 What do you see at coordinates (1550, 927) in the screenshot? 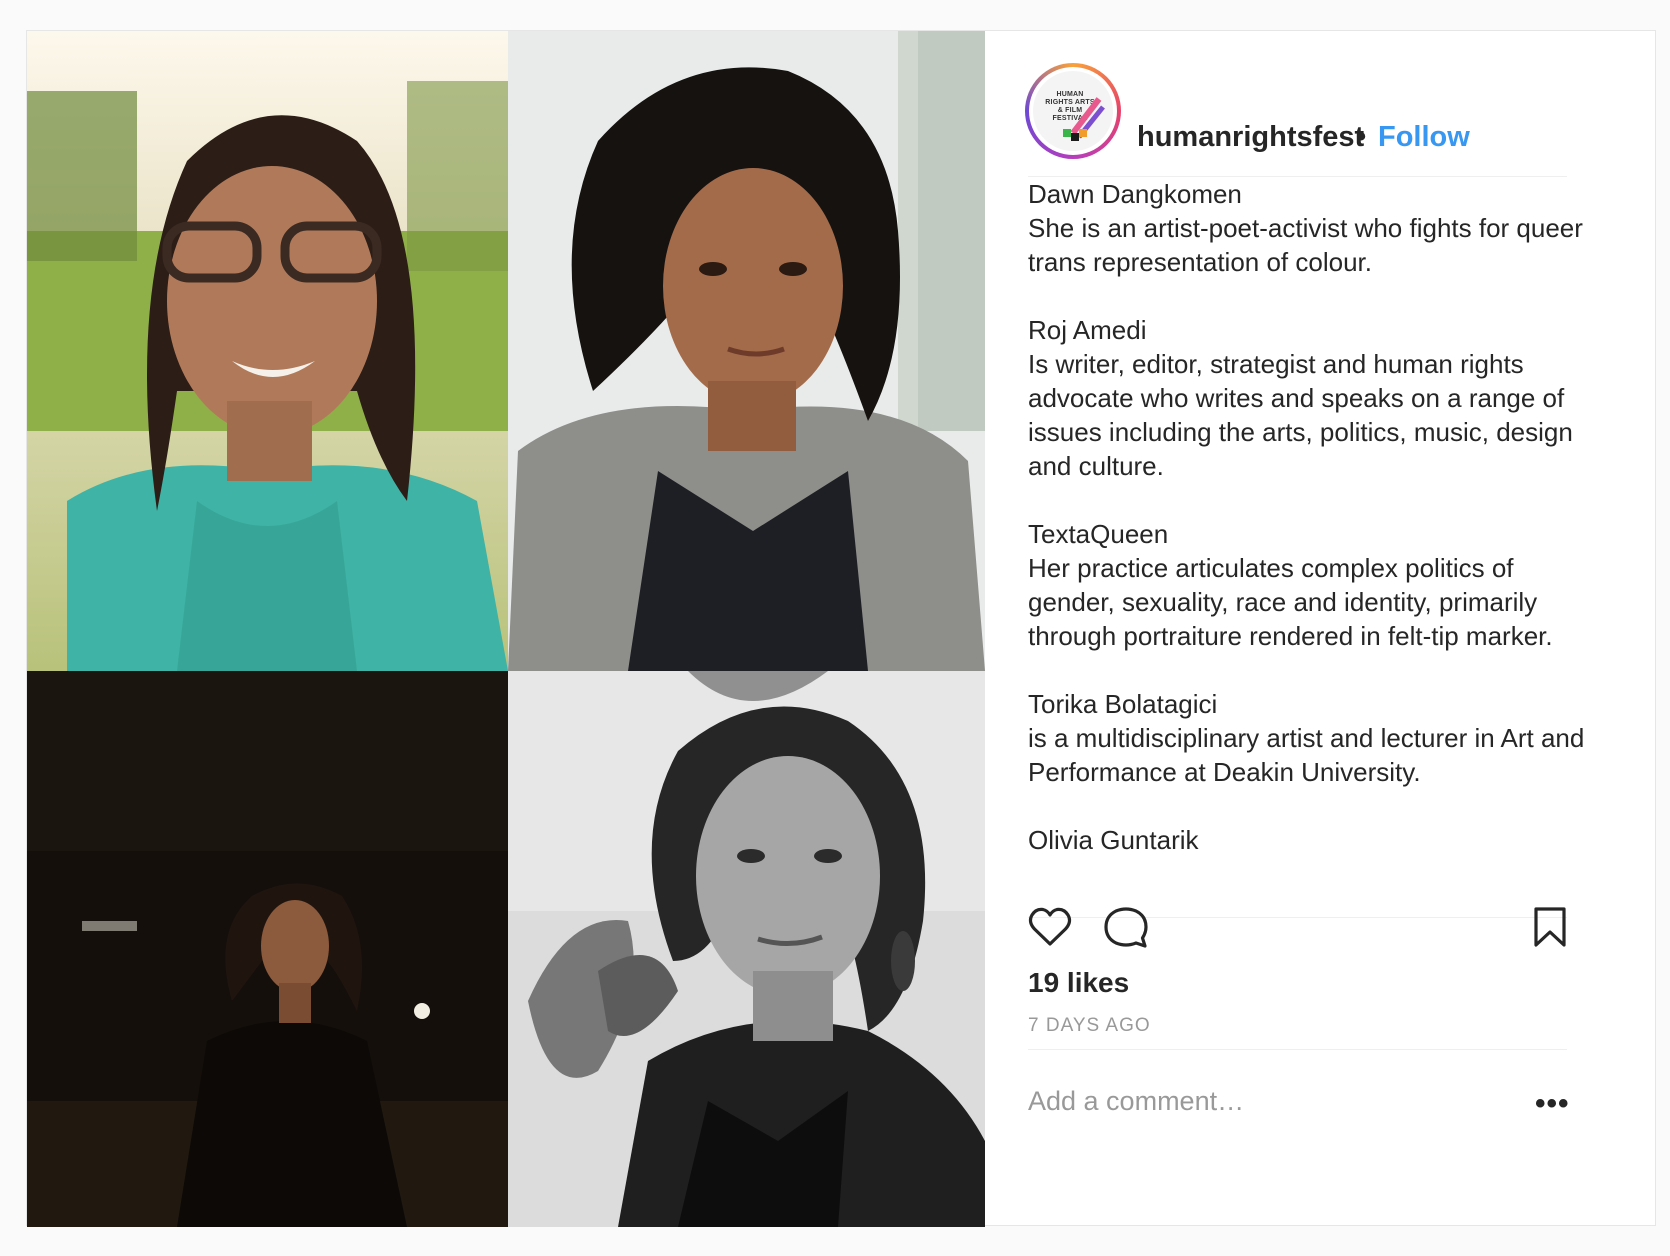
I see `bookmark-icon` at bounding box center [1550, 927].